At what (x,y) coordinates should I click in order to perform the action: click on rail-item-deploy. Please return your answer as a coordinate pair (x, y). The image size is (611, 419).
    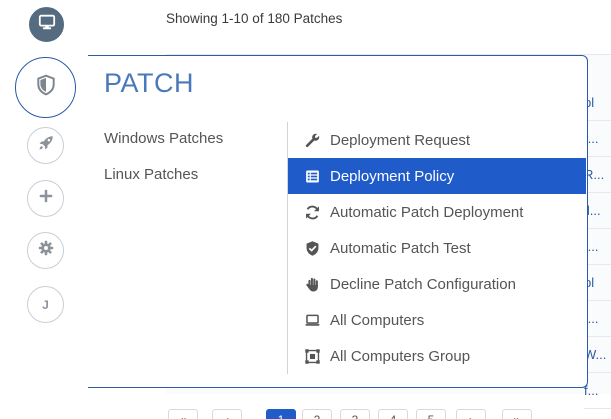
    Looking at the image, I should click on (45, 145).